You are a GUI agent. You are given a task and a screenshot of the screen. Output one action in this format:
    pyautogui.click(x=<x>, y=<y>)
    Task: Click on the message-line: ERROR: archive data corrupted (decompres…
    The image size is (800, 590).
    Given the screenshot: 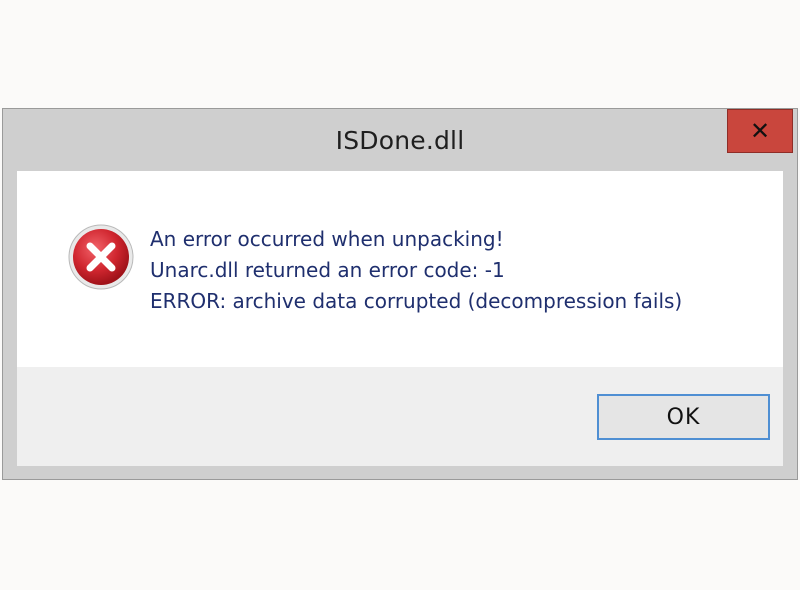 What is the action you would take?
    pyautogui.click(x=416, y=301)
    